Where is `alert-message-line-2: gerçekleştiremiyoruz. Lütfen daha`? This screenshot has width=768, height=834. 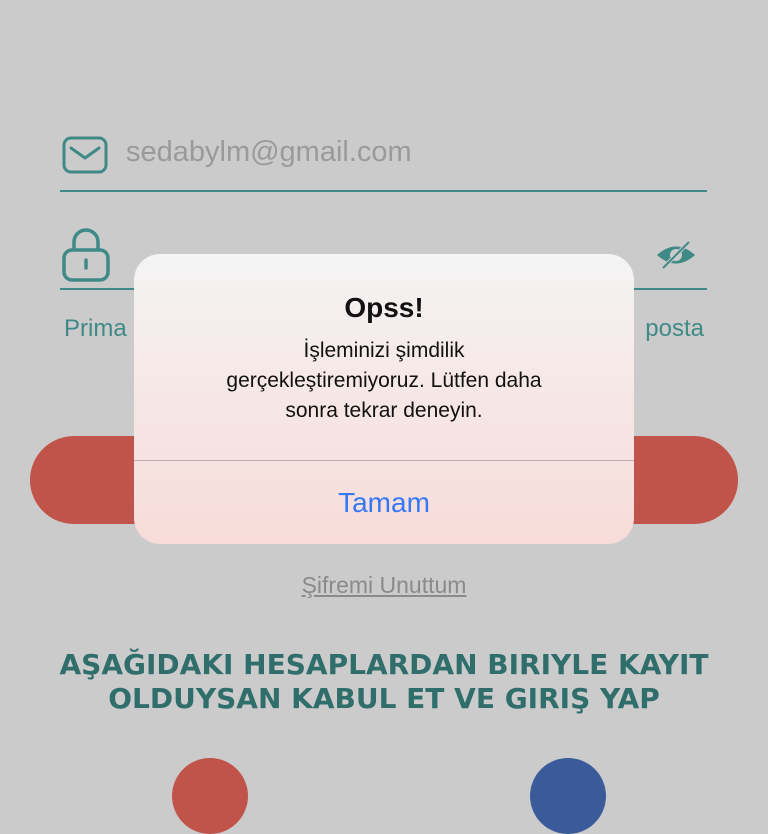 alert-message-line-2: gerçekleştiremiyoruz. Lütfen daha is located at coordinates (384, 380).